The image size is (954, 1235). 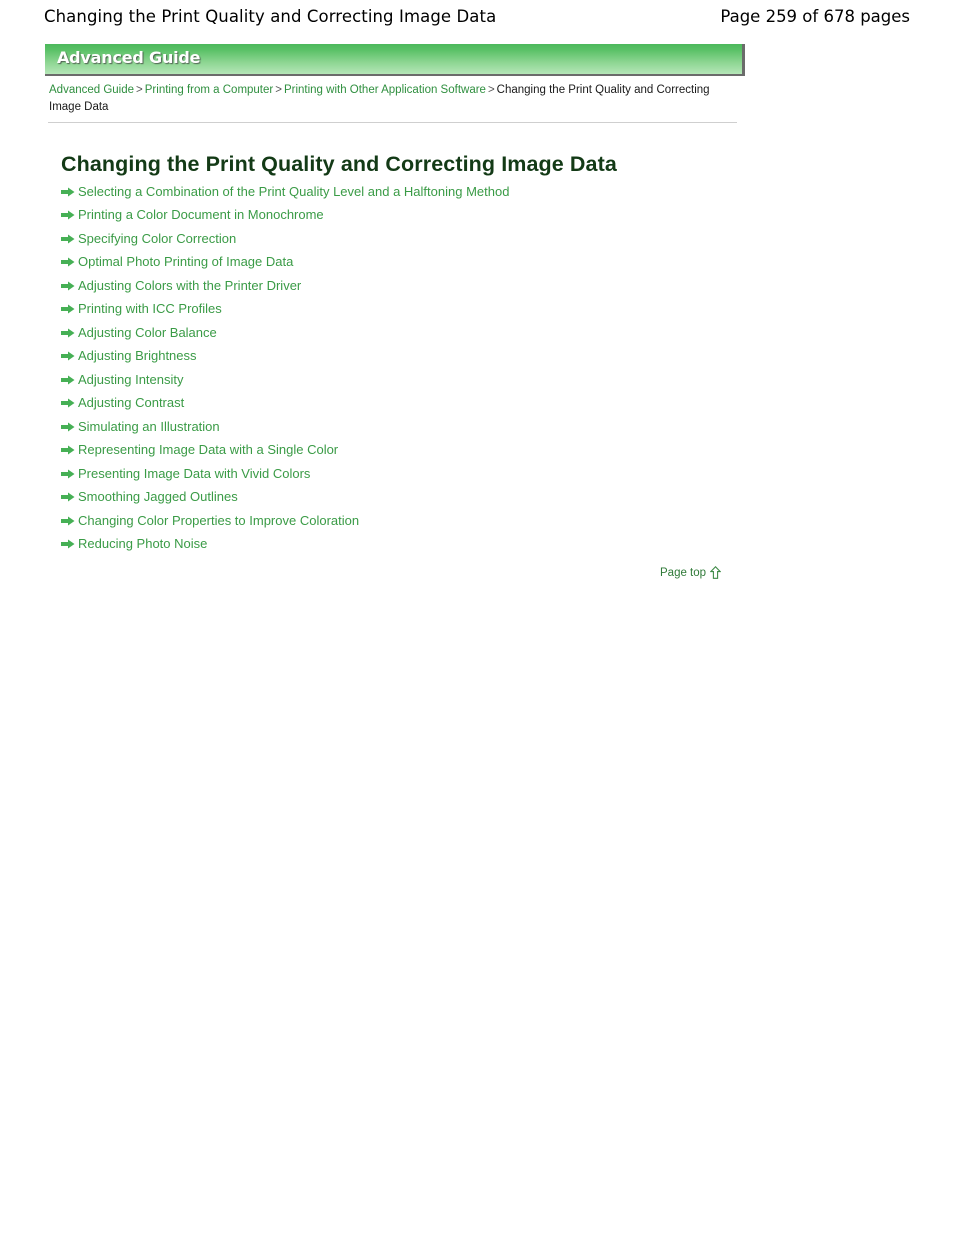 I want to click on page-top-link: Page top, so click(x=691, y=572).